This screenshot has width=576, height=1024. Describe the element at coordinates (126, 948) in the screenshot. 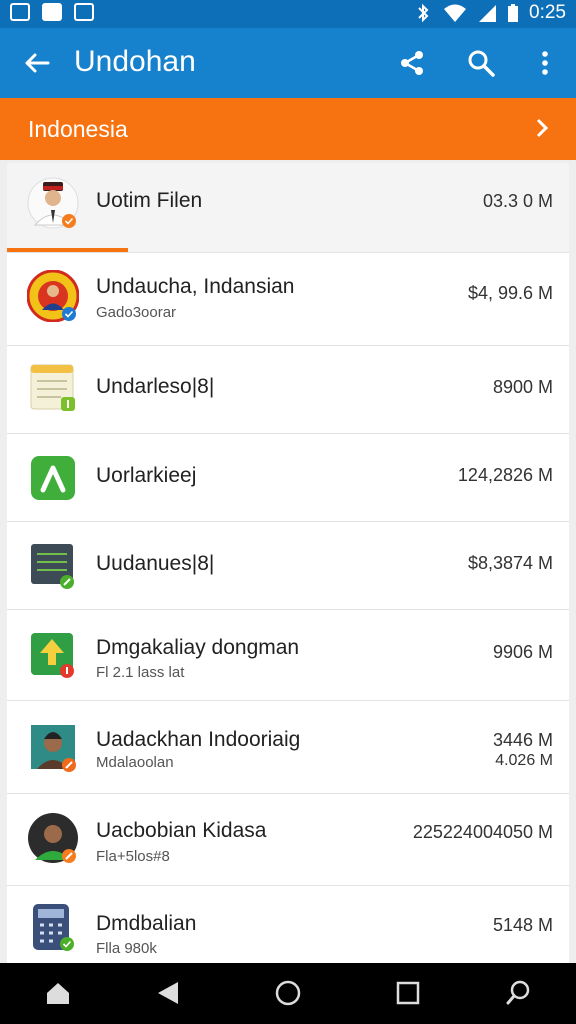

I see `item-subtitle: Flla 980k` at that location.